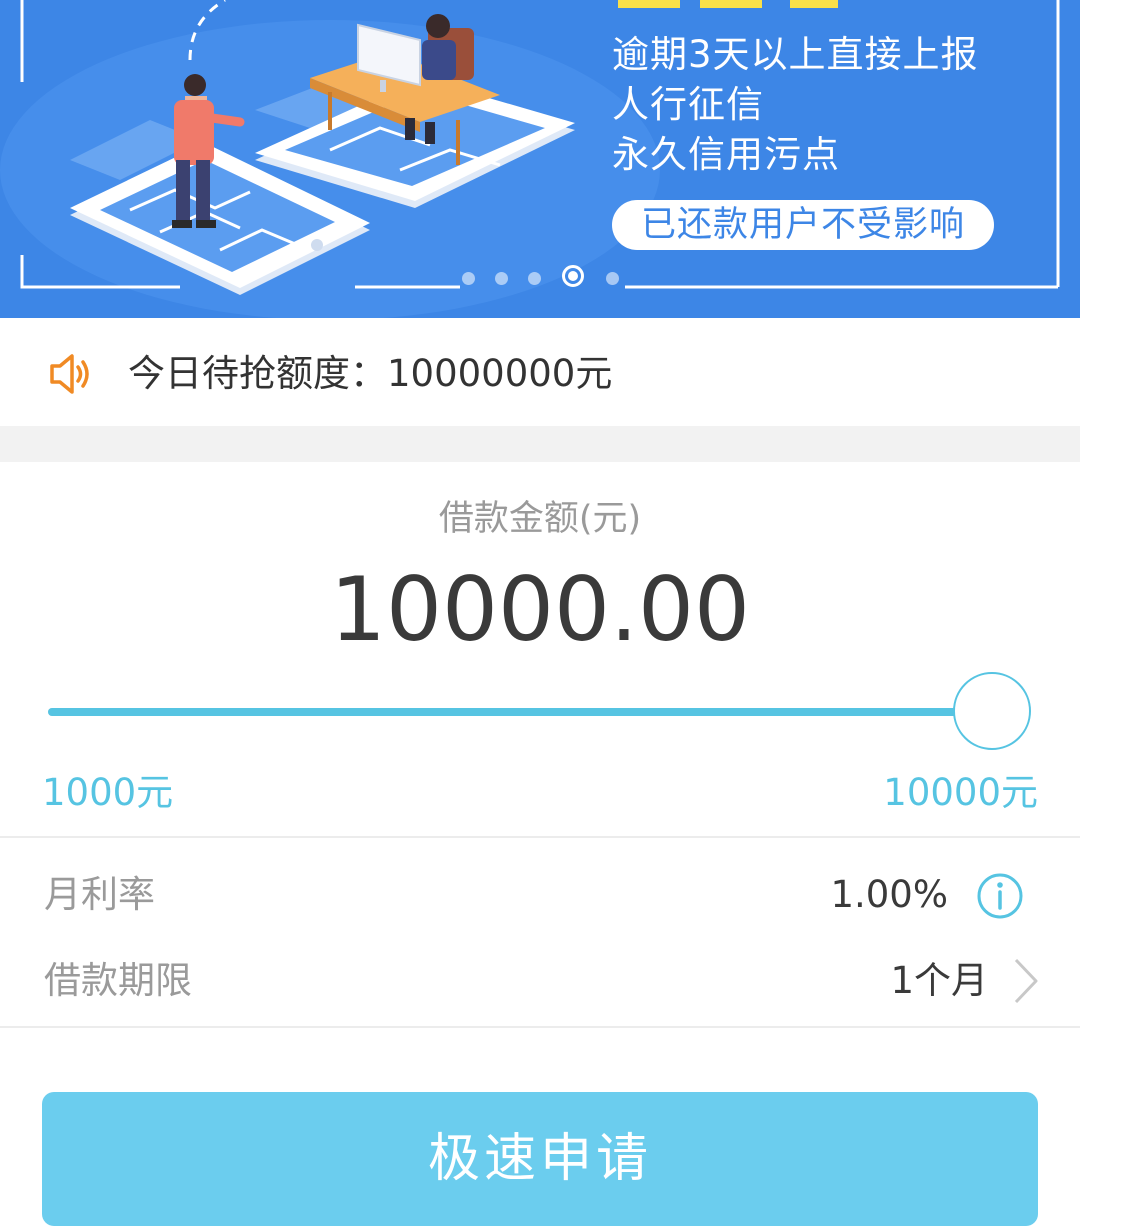  What do you see at coordinates (726, 154) in the screenshot?
I see `banner-line-3: 永久信用污点` at bounding box center [726, 154].